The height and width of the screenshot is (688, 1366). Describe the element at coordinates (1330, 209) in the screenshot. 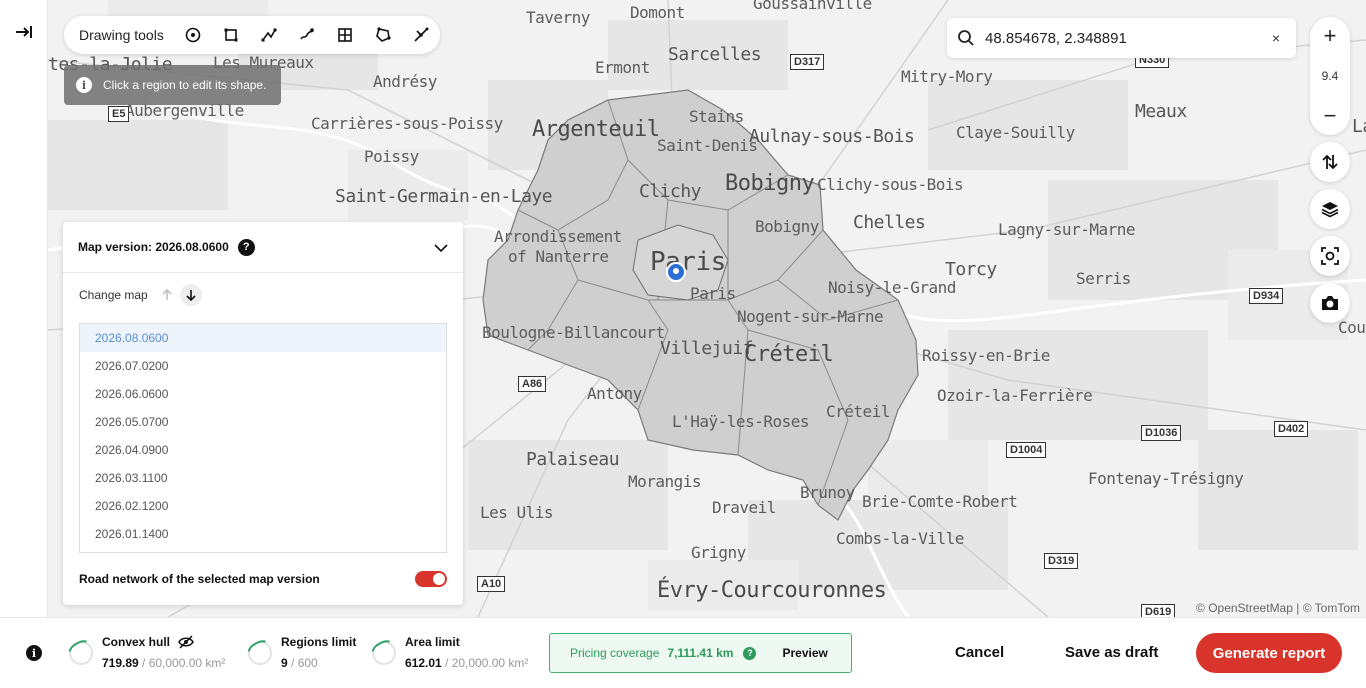

I see `layers-button` at that location.